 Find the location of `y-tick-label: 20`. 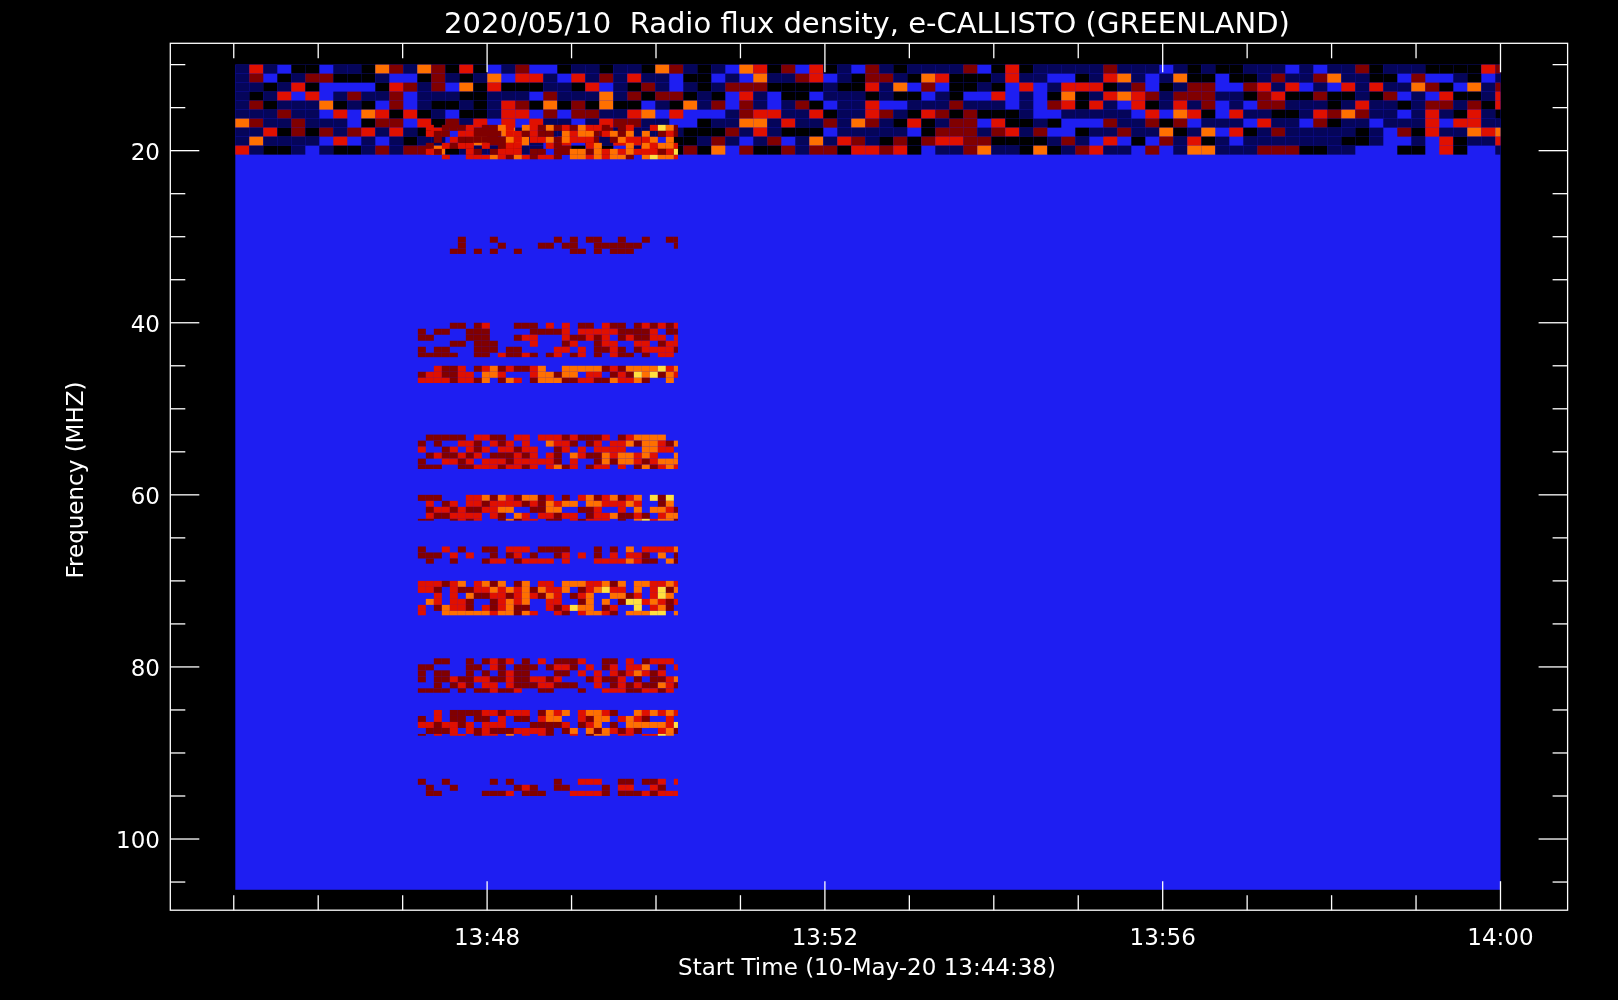

y-tick-label: 20 is located at coordinates (145, 151).